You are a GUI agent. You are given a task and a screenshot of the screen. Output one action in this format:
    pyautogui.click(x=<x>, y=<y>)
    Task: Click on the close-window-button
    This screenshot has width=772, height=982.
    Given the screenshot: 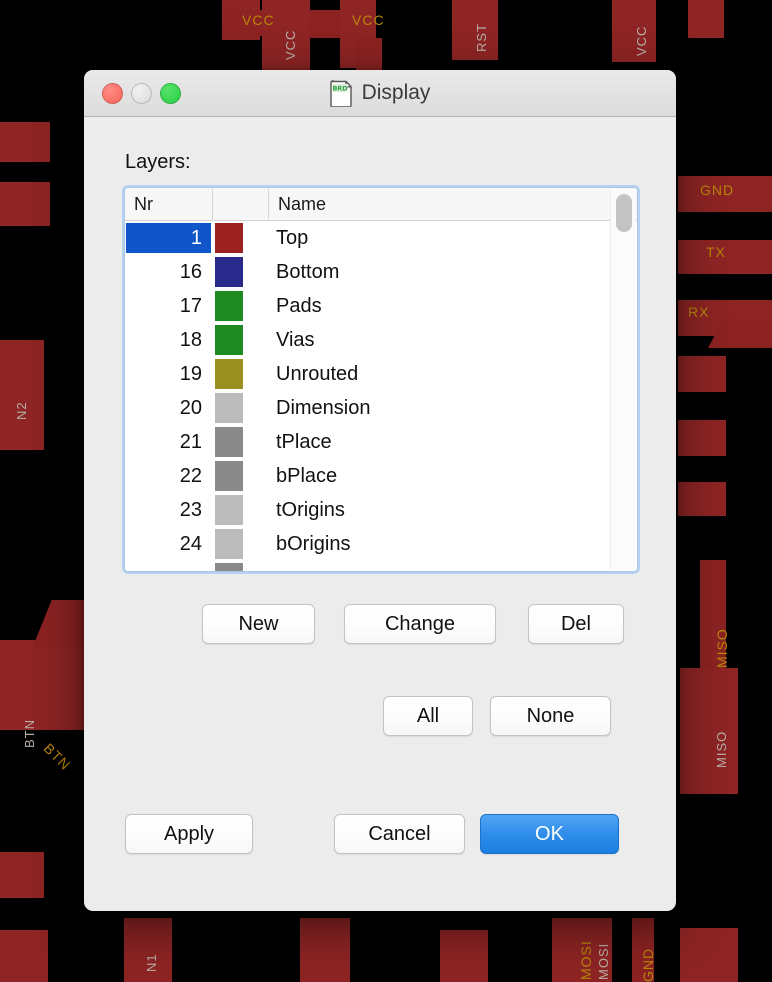 What is the action you would take?
    pyautogui.click(x=112, y=93)
    